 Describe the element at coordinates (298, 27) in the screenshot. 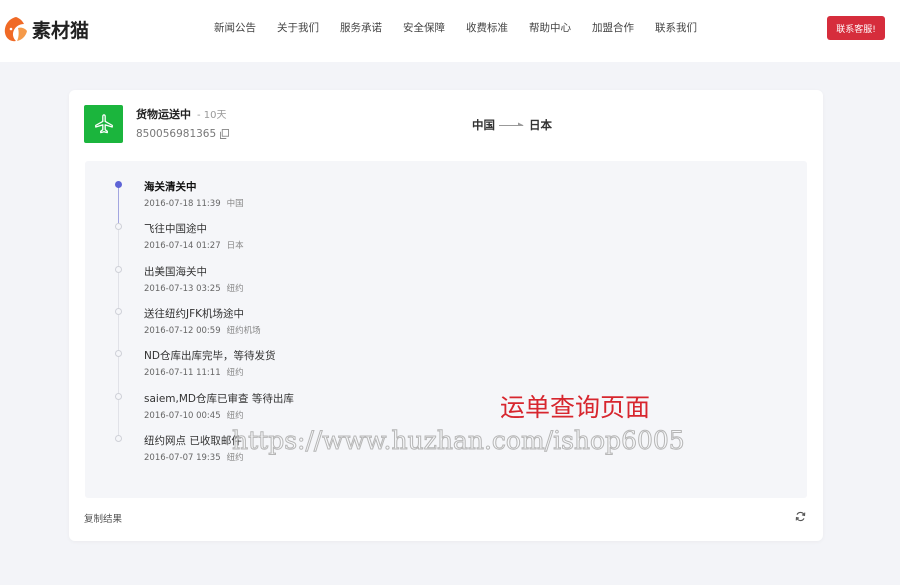

I see `nav-item-about: 关于我们` at that location.